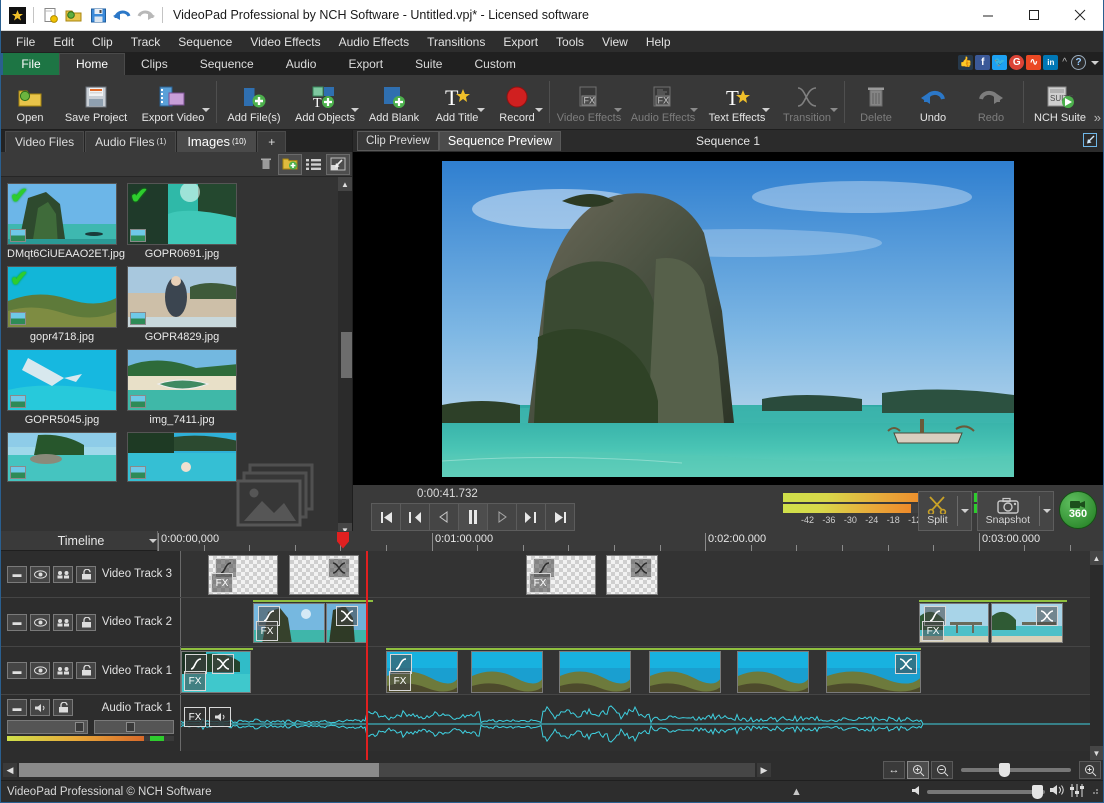 The width and height of the screenshot is (1104, 803). I want to click on zoom-selection-icon, so click(918, 770).